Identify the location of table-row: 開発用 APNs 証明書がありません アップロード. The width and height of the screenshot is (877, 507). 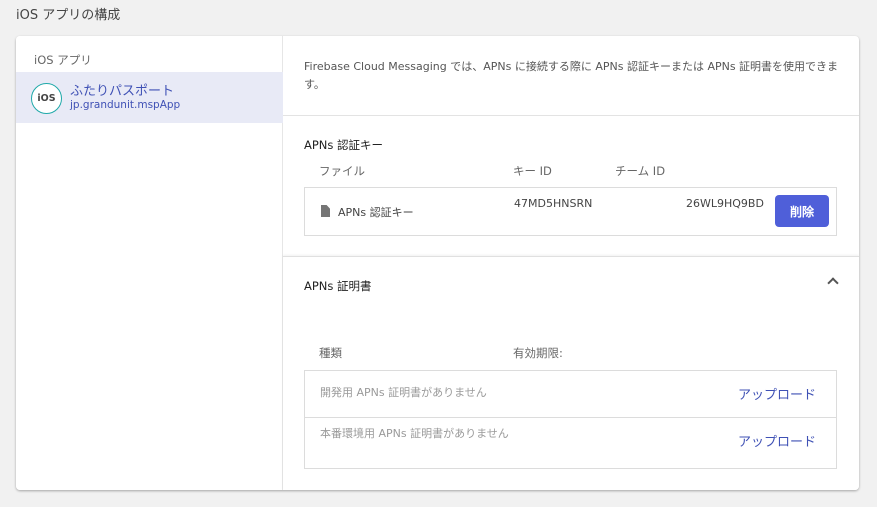
(570, 394).